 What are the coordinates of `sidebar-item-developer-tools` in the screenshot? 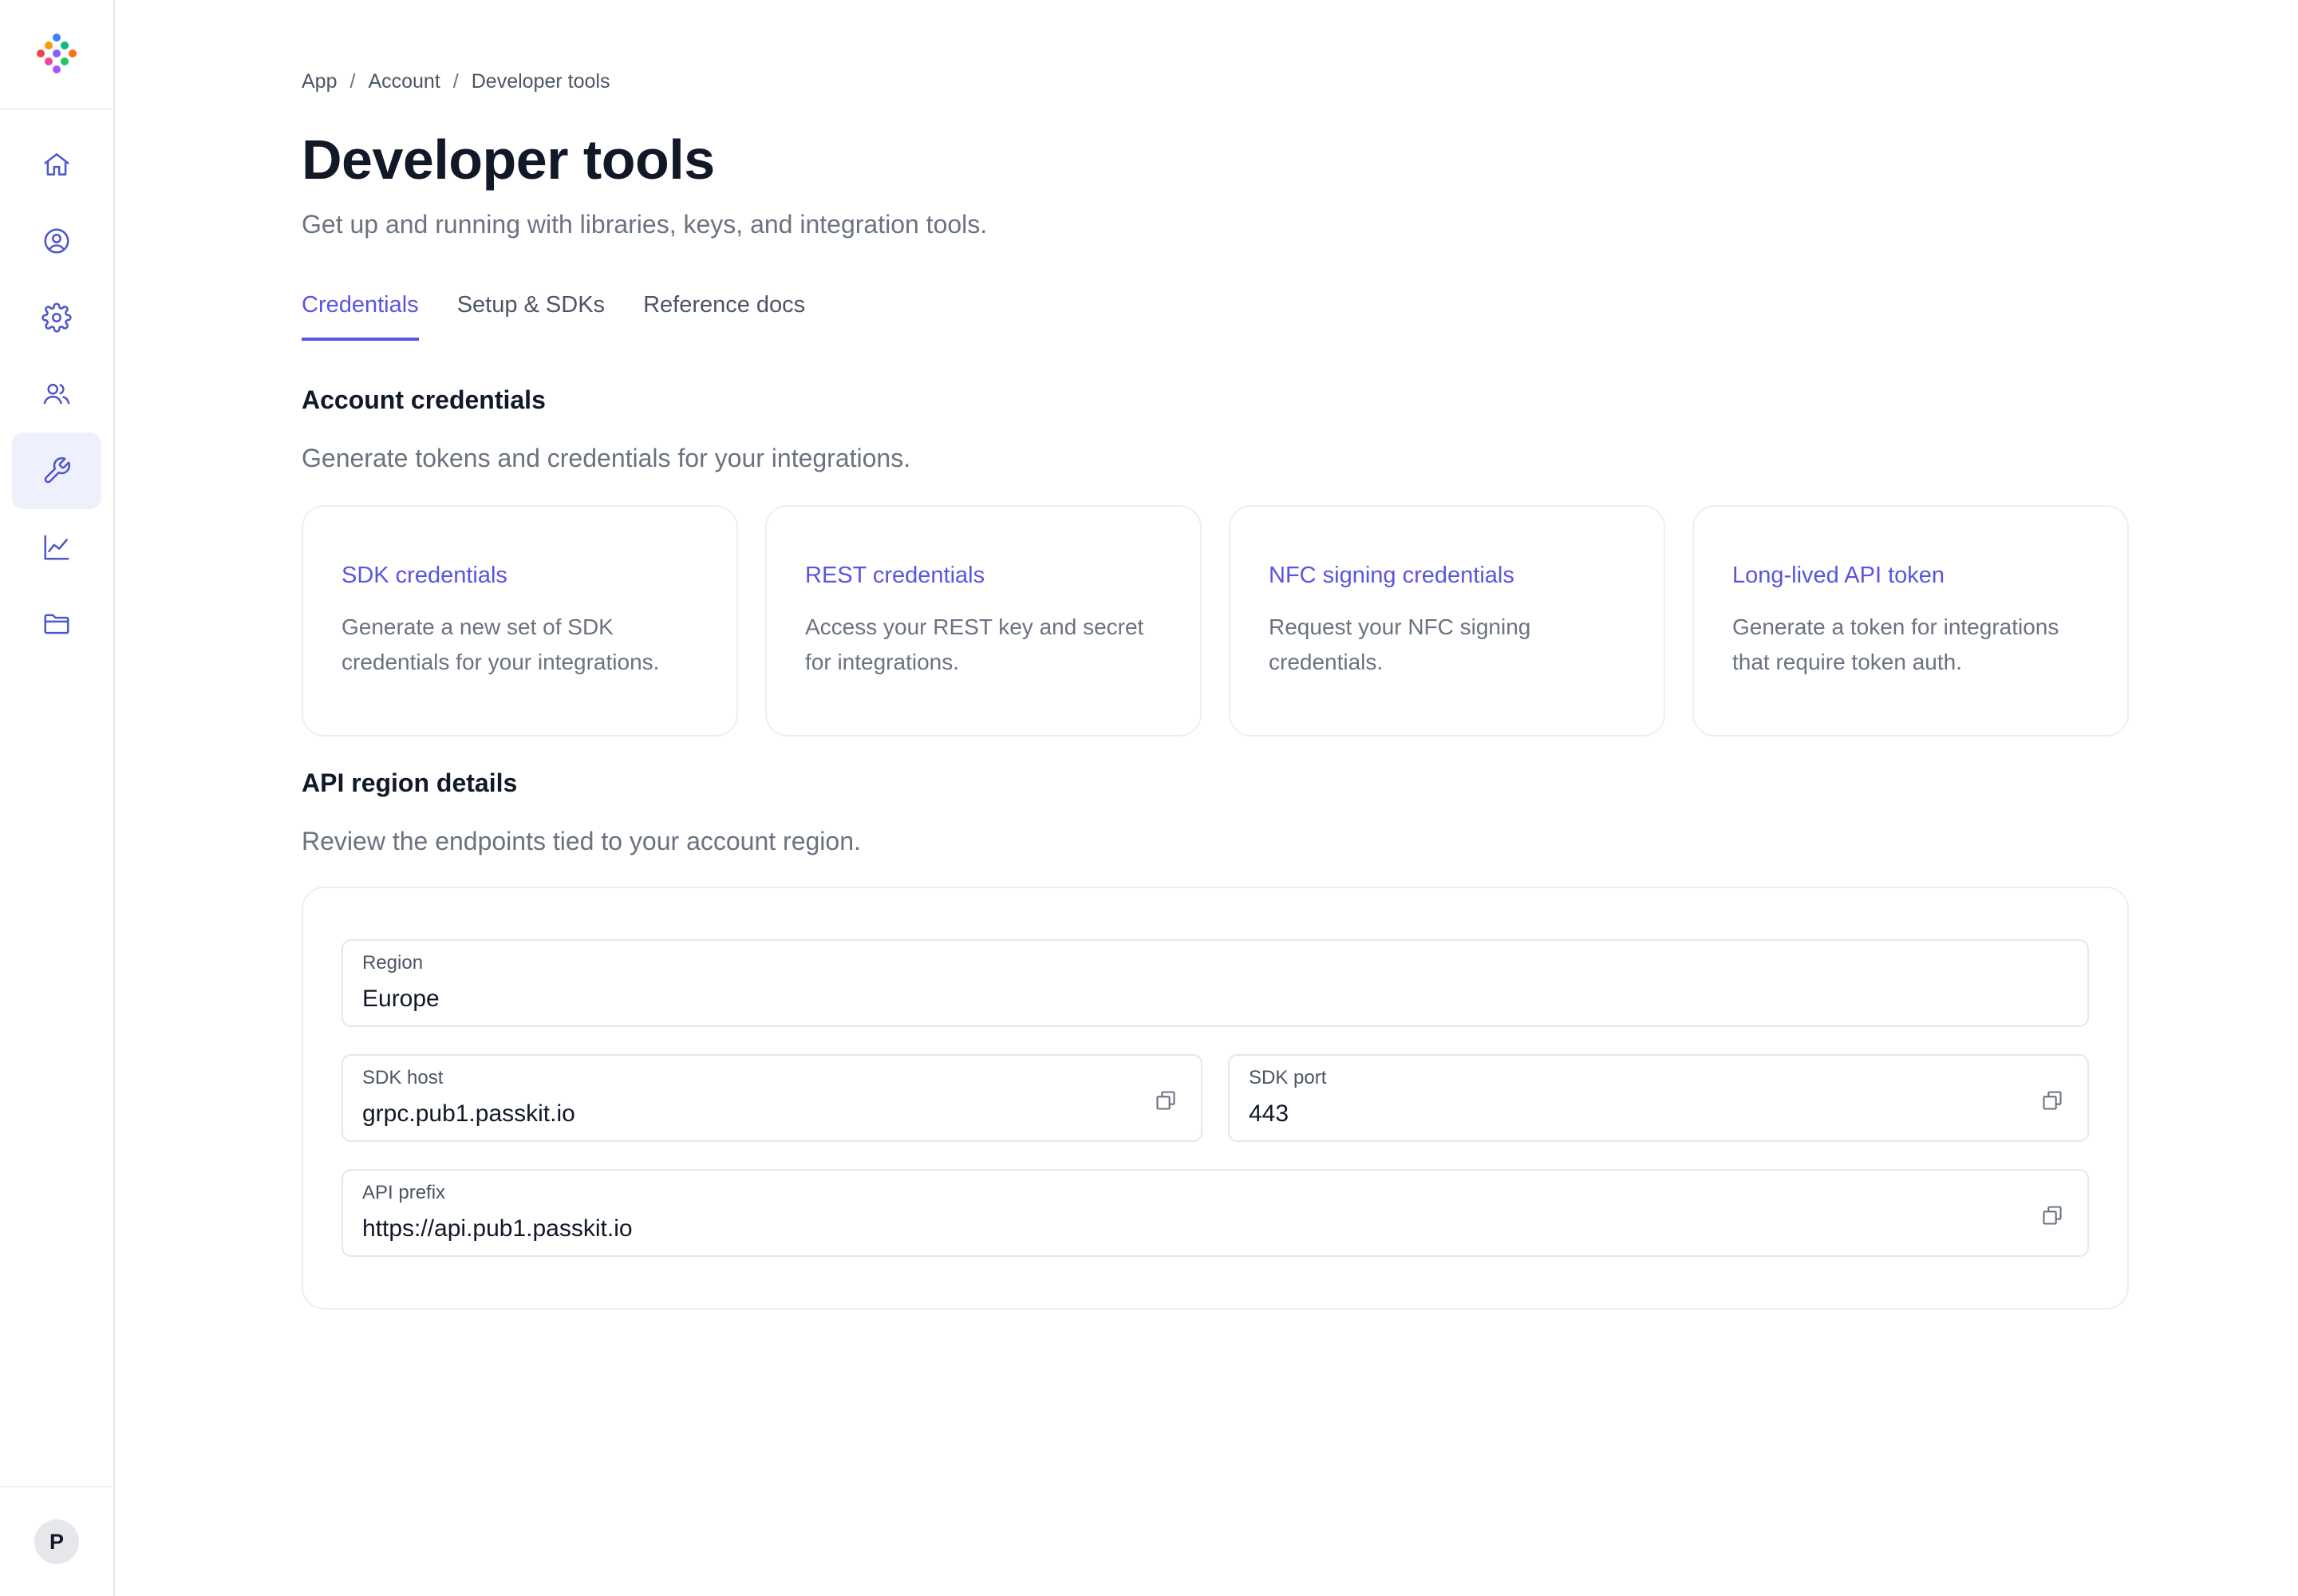 It's located at (57, 471).